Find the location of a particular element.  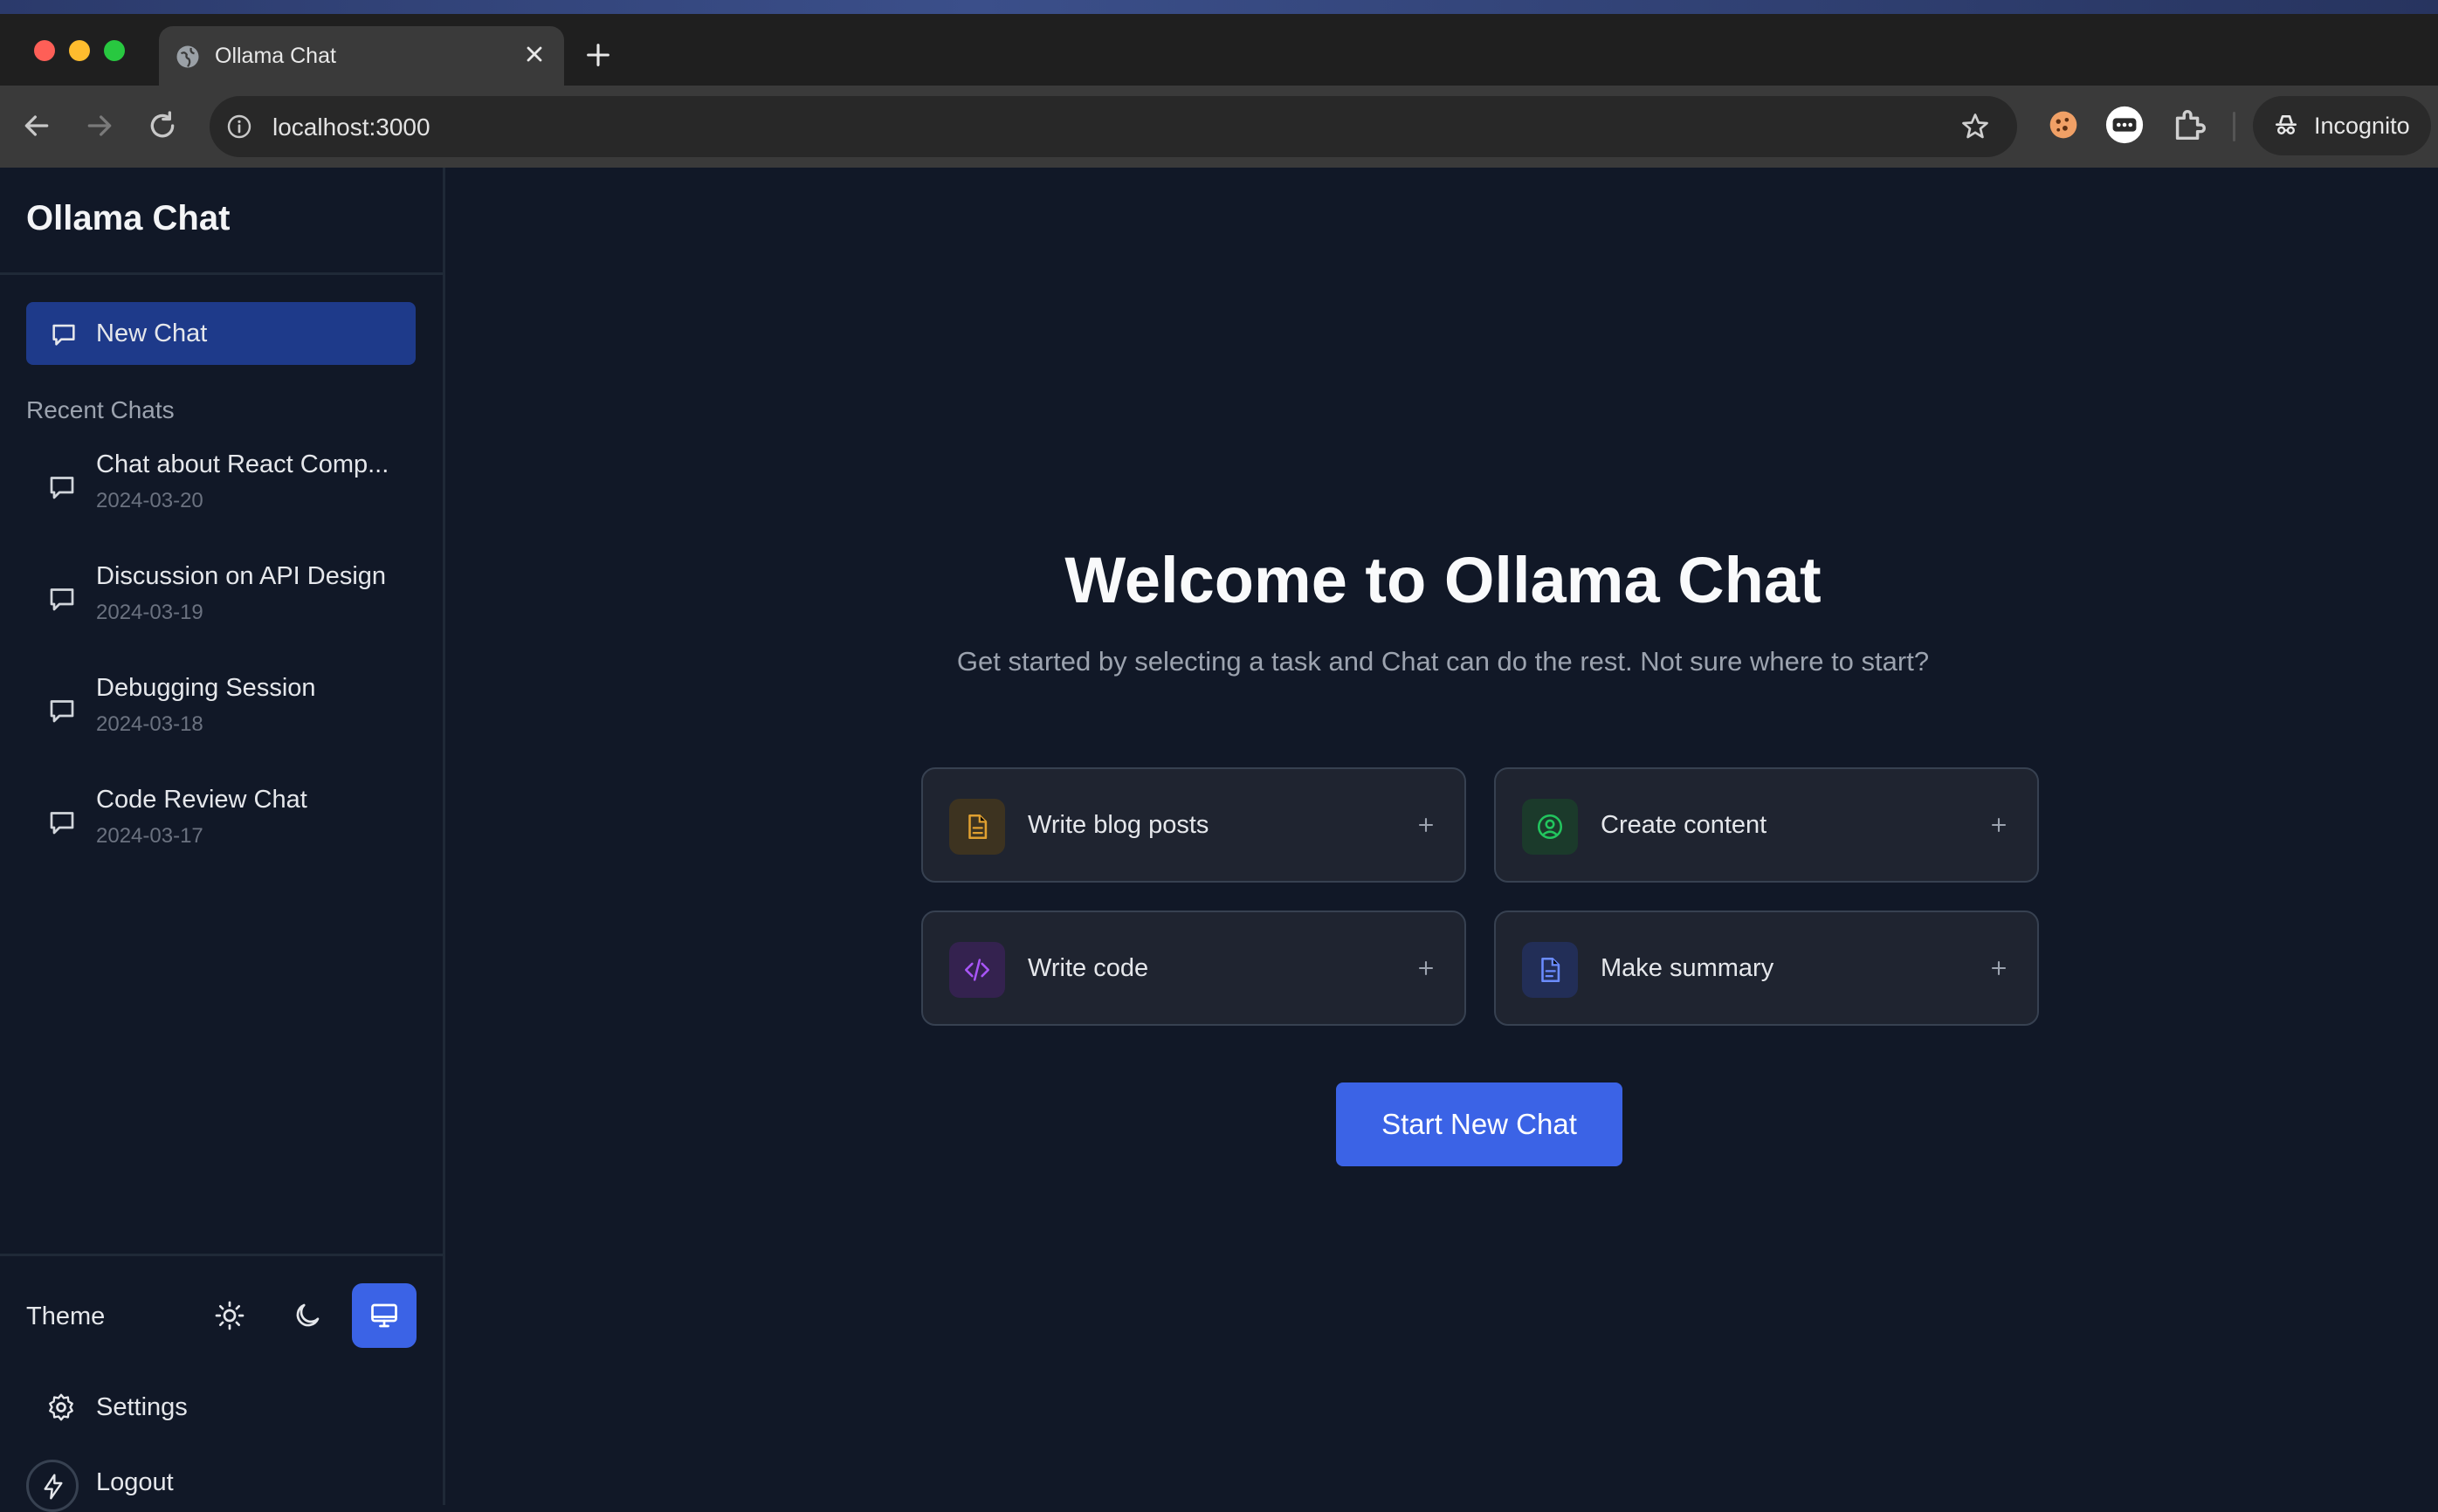

task-card-create-content: Create content is located at coordinates (1766, 825).